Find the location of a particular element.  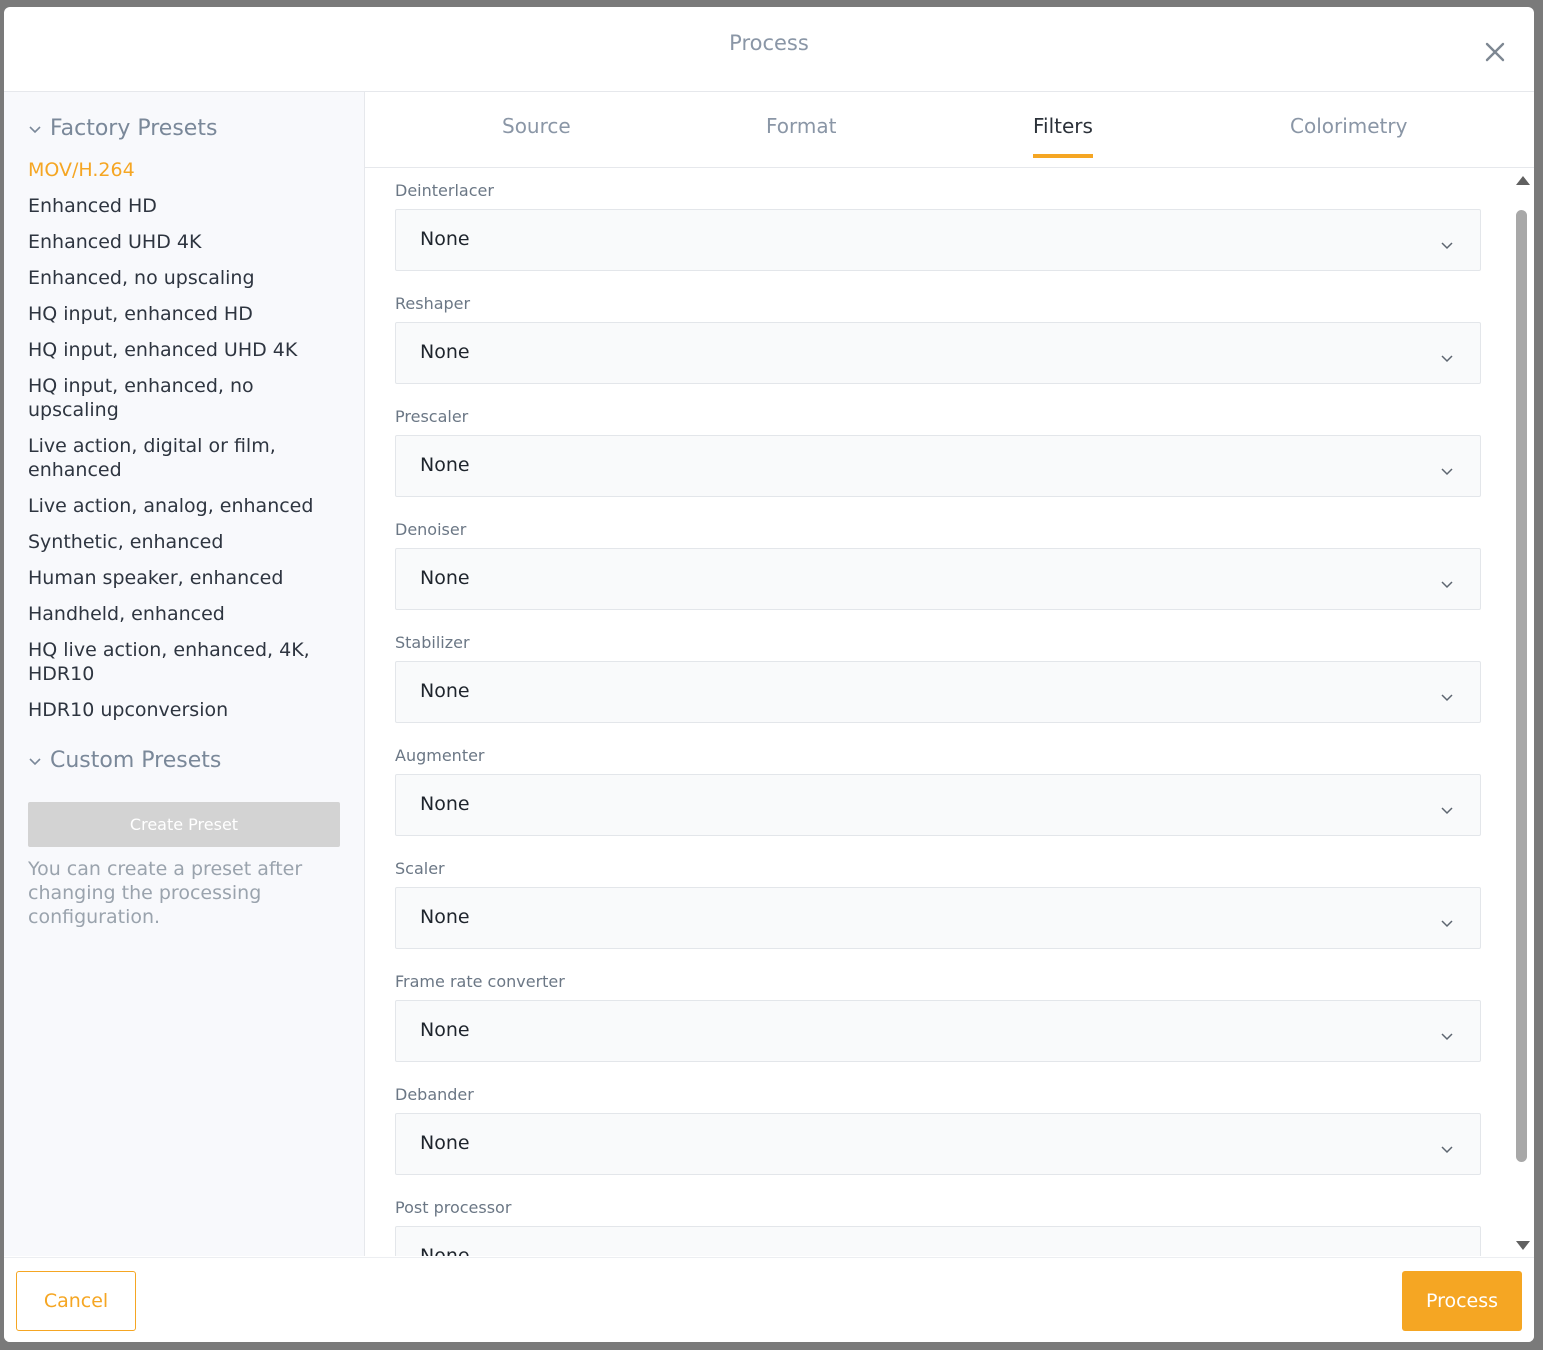

filter-label: Deinterlacer is located at coordinates (444, 190).